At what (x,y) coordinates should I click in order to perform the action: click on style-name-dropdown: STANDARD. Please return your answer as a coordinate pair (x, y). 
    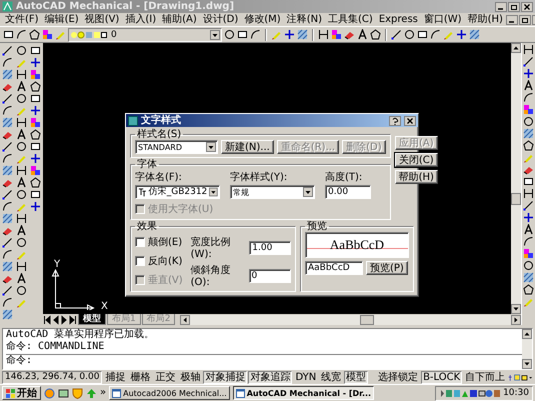
    Looking at the image, I should click on (176, 147).